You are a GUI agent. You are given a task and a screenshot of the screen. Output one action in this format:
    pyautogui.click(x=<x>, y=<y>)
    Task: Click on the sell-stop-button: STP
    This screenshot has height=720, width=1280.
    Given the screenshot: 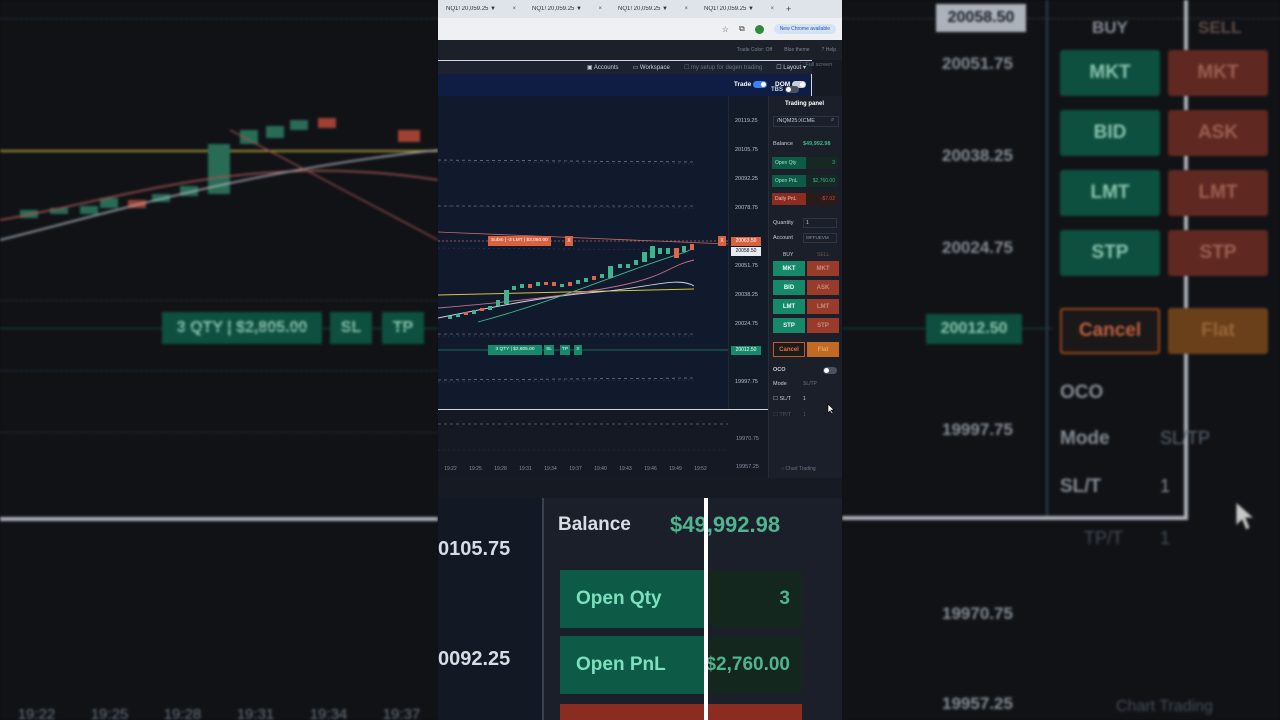 What is the action you would take?
    pyautogui.click(x=823, y=325)
    